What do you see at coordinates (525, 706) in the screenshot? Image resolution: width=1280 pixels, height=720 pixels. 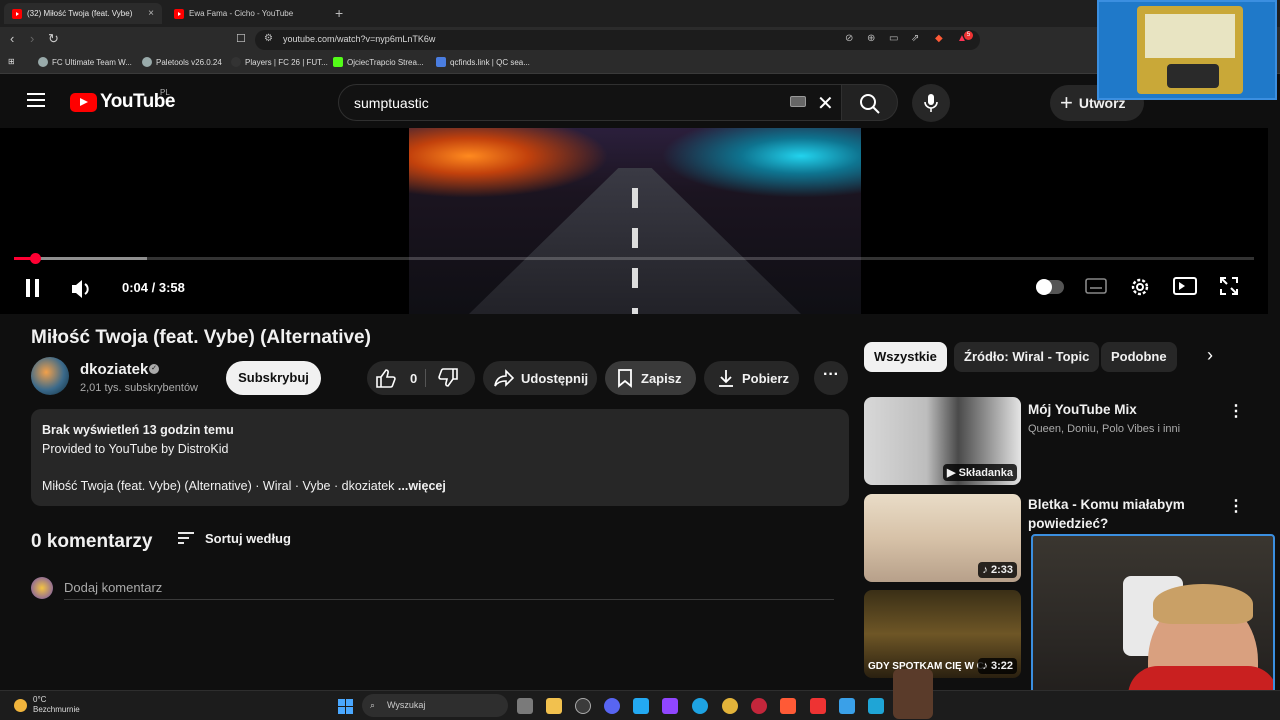 I see `task-view-icon` at bounding box center [525, 706].